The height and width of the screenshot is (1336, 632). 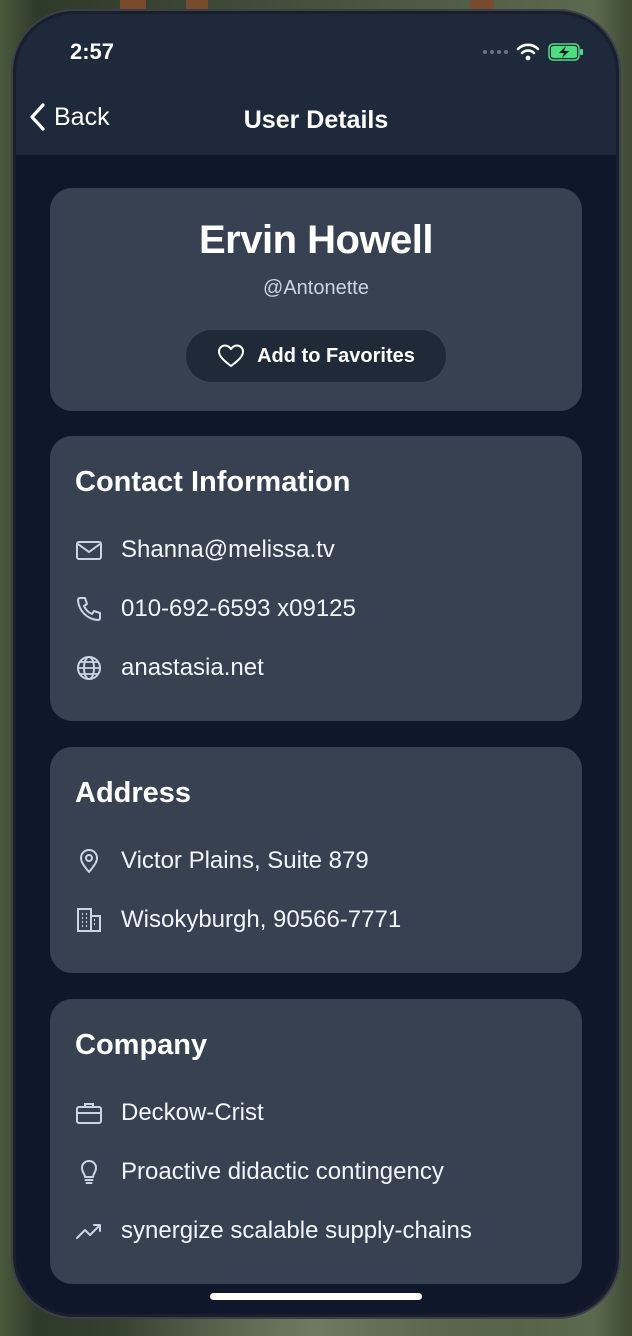 What do you see at coordinates (528, 52) in the screenshot?
I see `wifi-icon` at bounding box center [528, 52].